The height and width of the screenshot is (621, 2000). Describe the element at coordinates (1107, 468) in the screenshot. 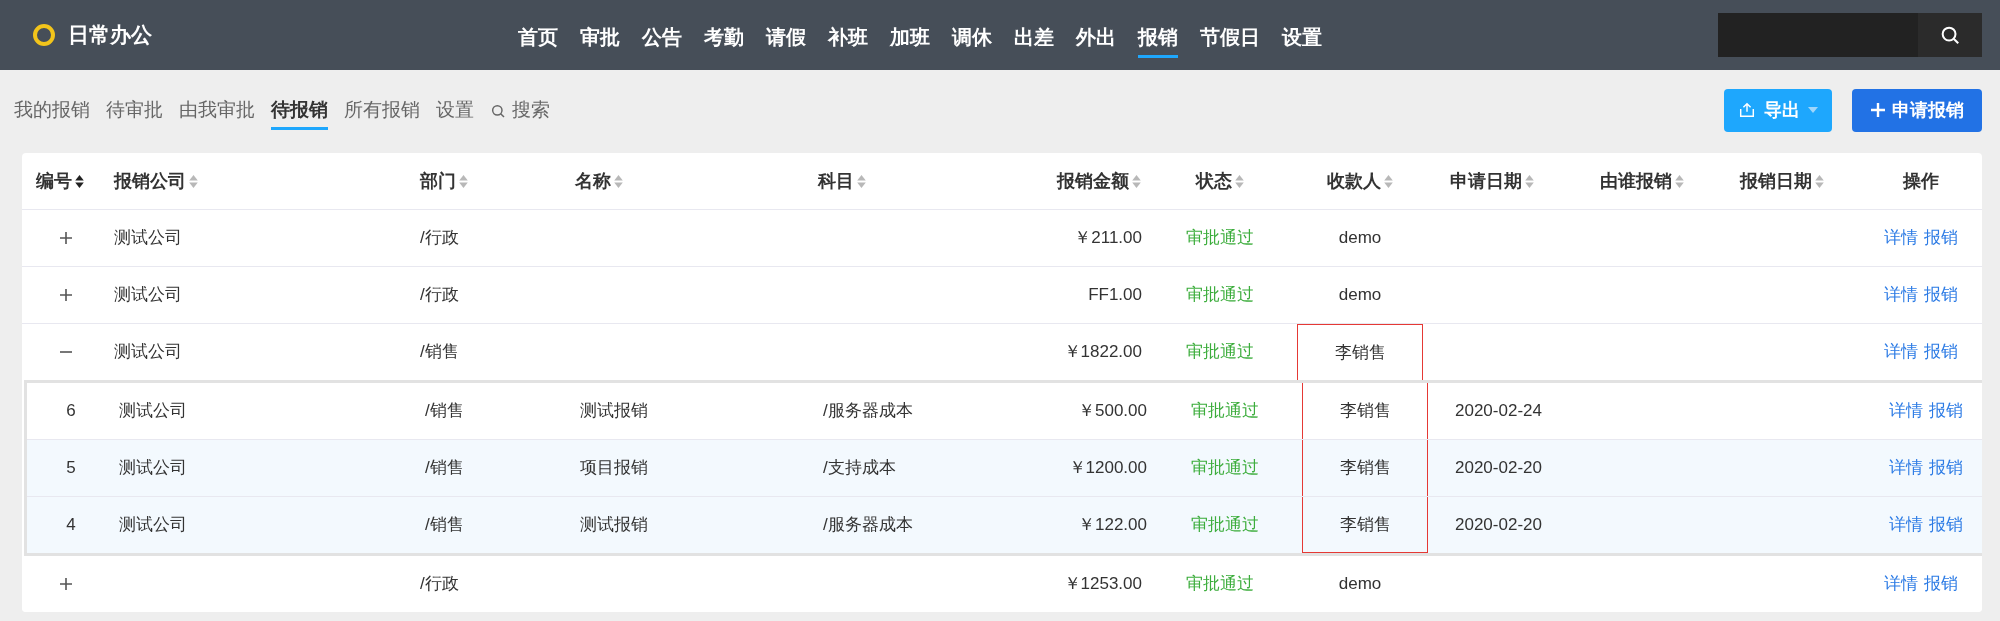

I see `amount-cell-text: ￥1200.00` at that location.